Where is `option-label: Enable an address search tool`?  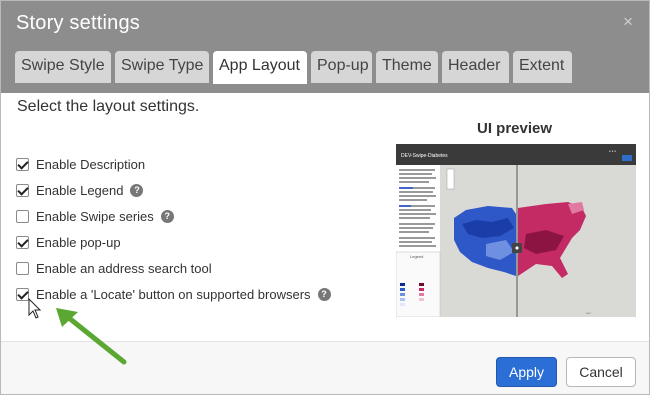
option-label: Enable an address search tool is located at coordinates (124, 268).